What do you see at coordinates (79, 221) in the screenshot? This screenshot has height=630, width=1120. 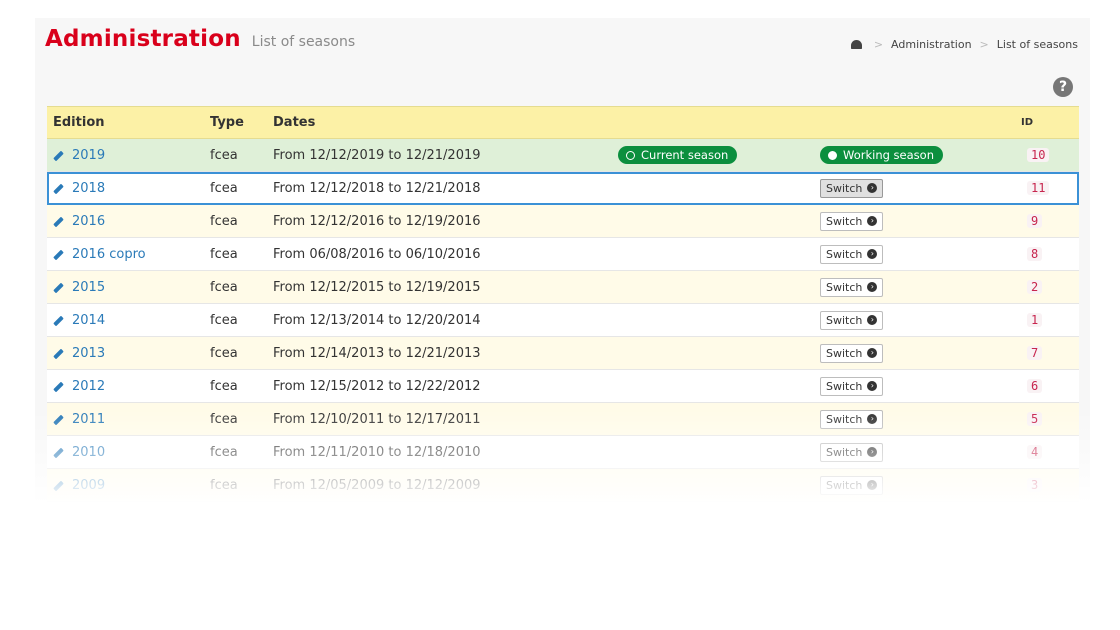 I see `edit-season-link: 2016` at bounding box center [79, 221].